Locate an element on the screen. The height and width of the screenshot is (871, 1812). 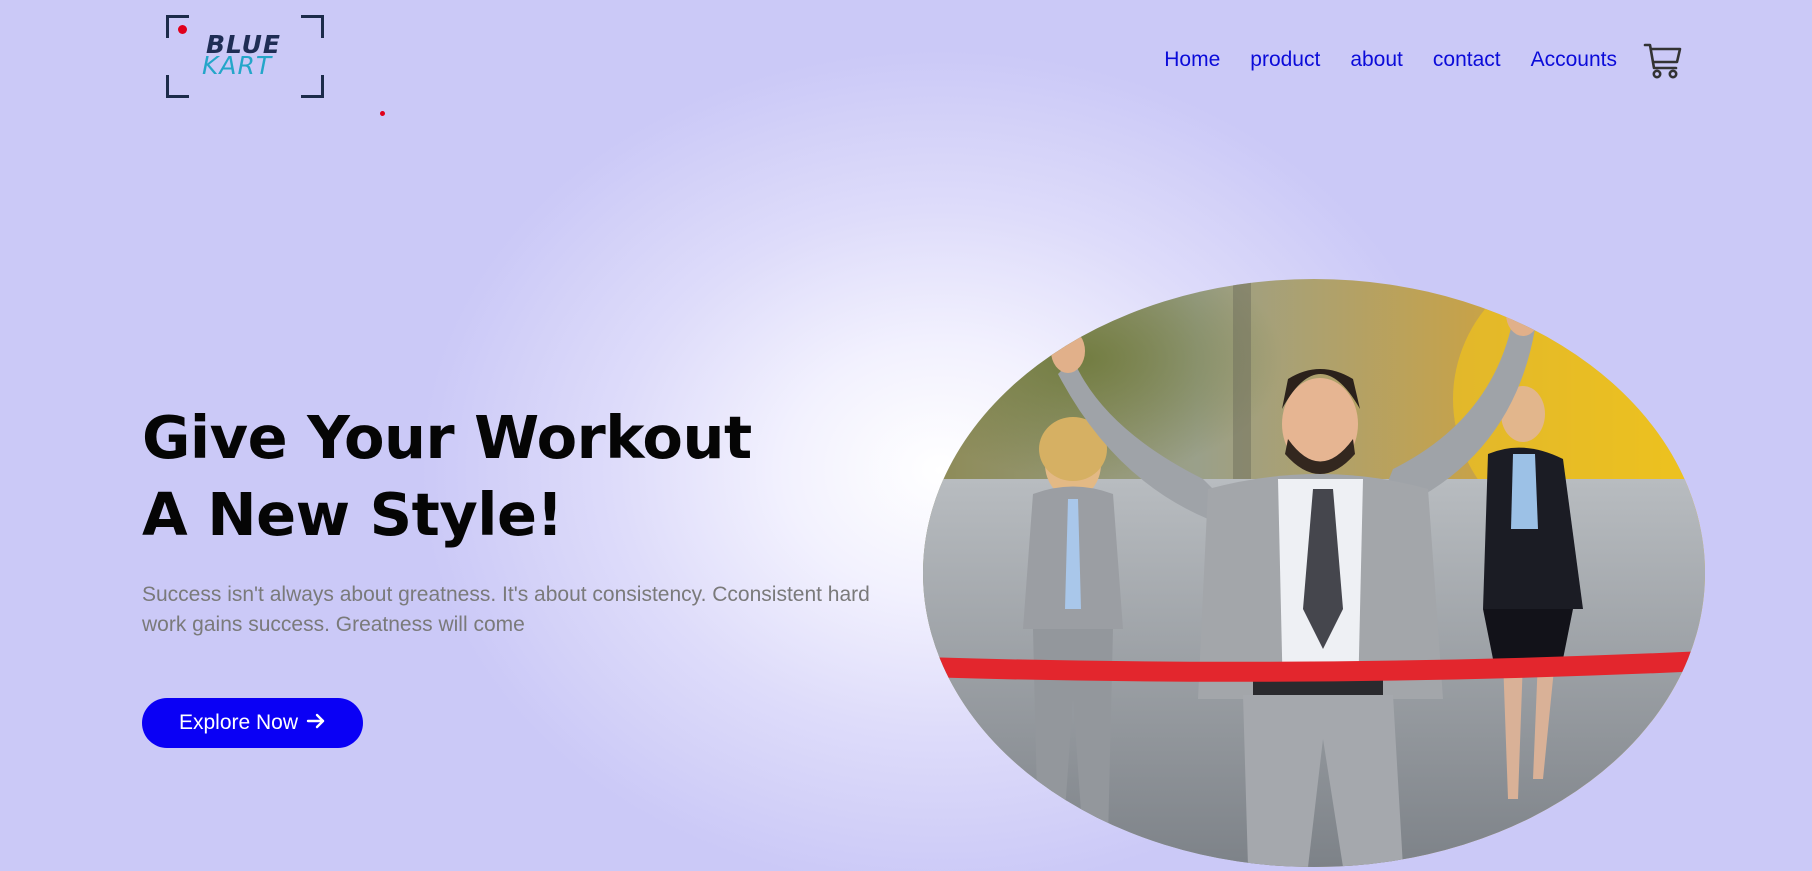
main-nav: Home product about contact Accounts is located at coordinates (1390, 60).